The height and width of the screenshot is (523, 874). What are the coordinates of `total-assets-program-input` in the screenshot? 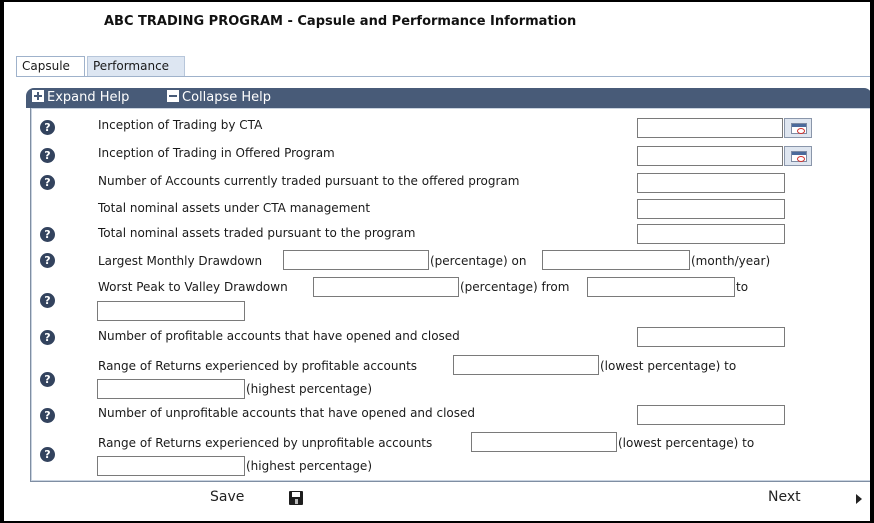 It's located at (711, 234).